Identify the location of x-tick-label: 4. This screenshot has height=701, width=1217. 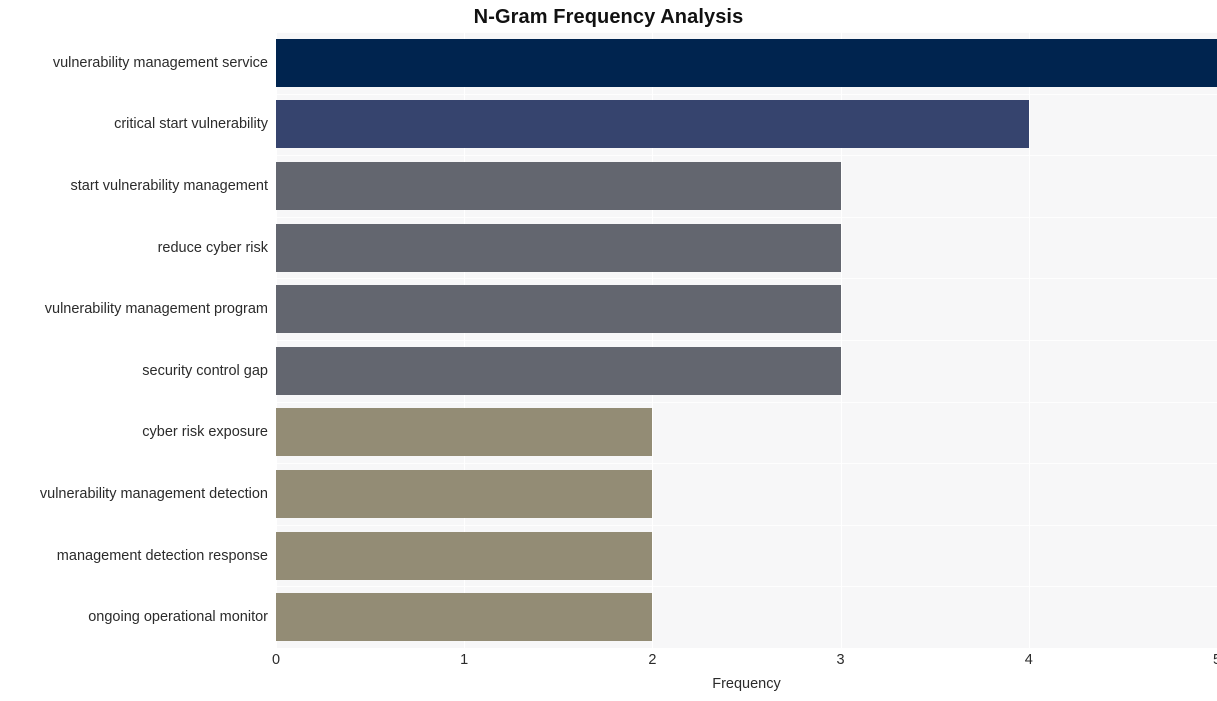
(1028, 660).